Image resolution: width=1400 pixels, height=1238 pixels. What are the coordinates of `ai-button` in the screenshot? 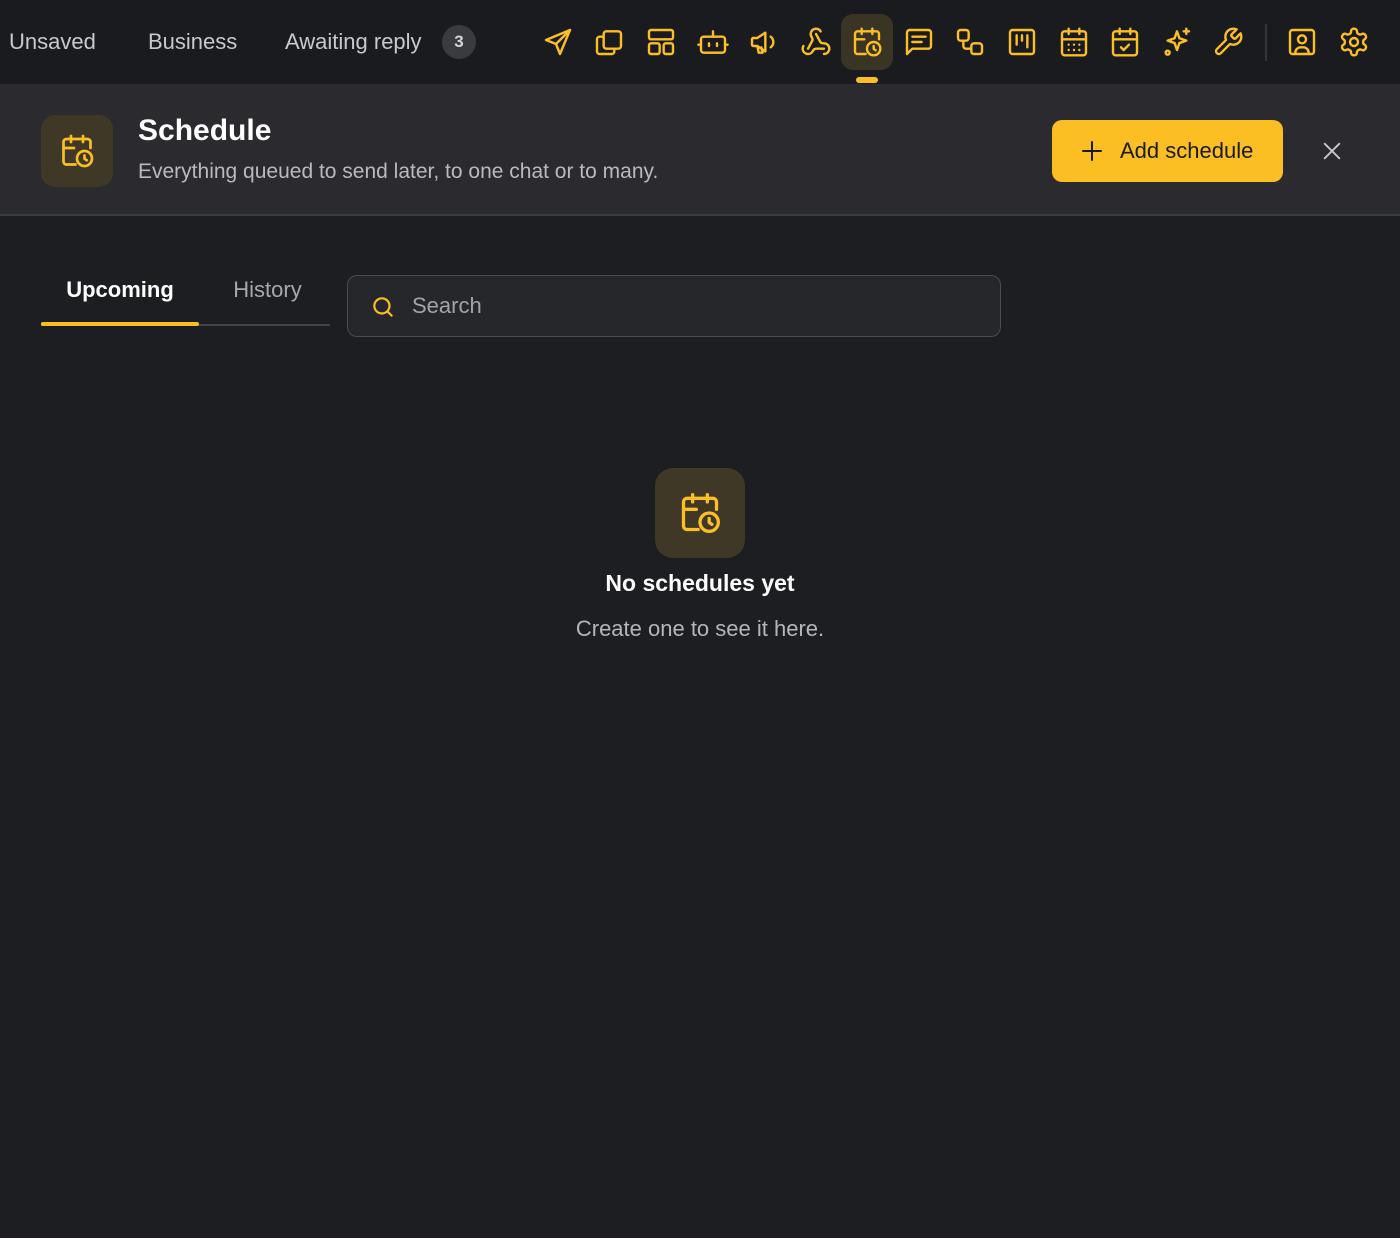 It's located at (1177, 42).